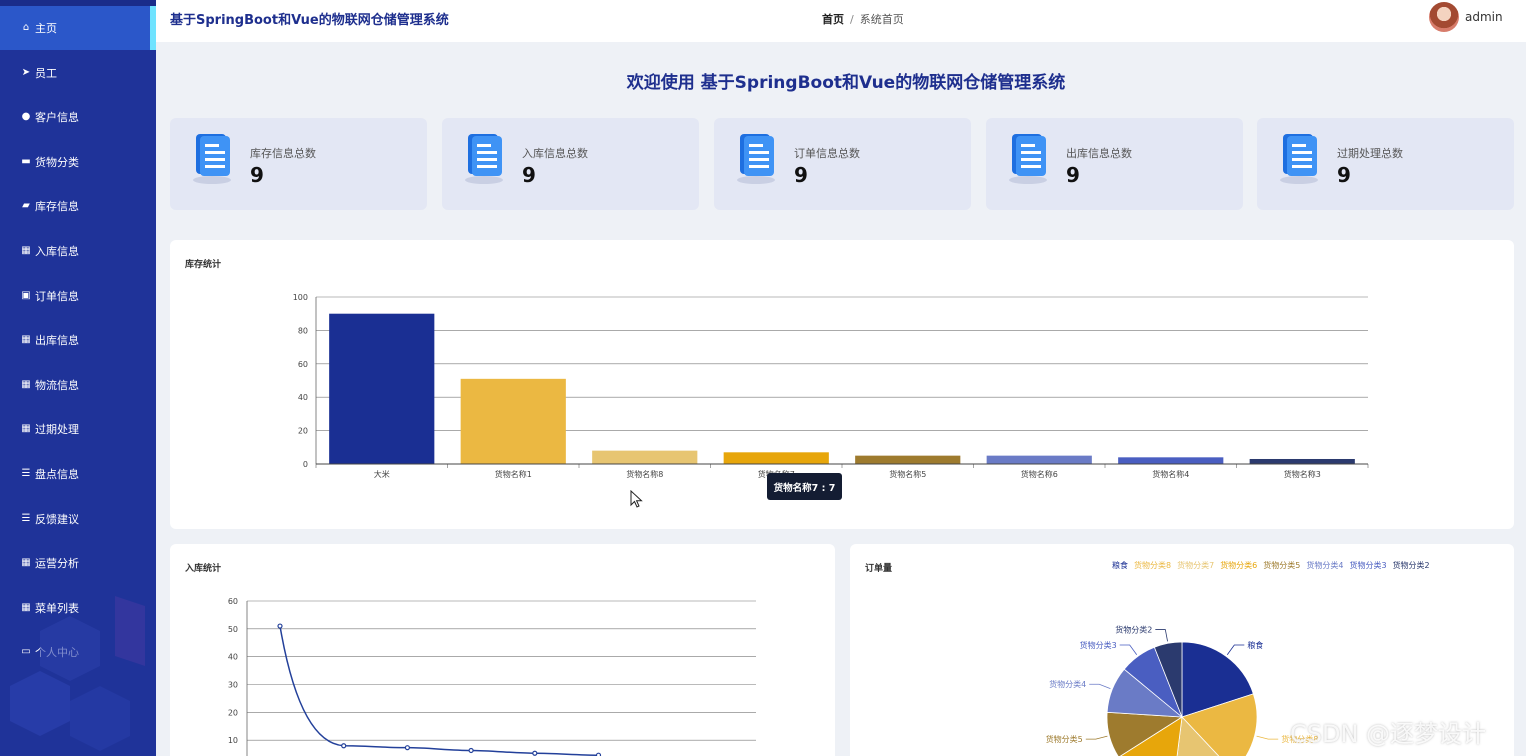 The image size is (1526, 756). Describe the element at coordinates (1067, 684) in the screenshot. I see `pie-slice-label: 货物分类4` at that location.